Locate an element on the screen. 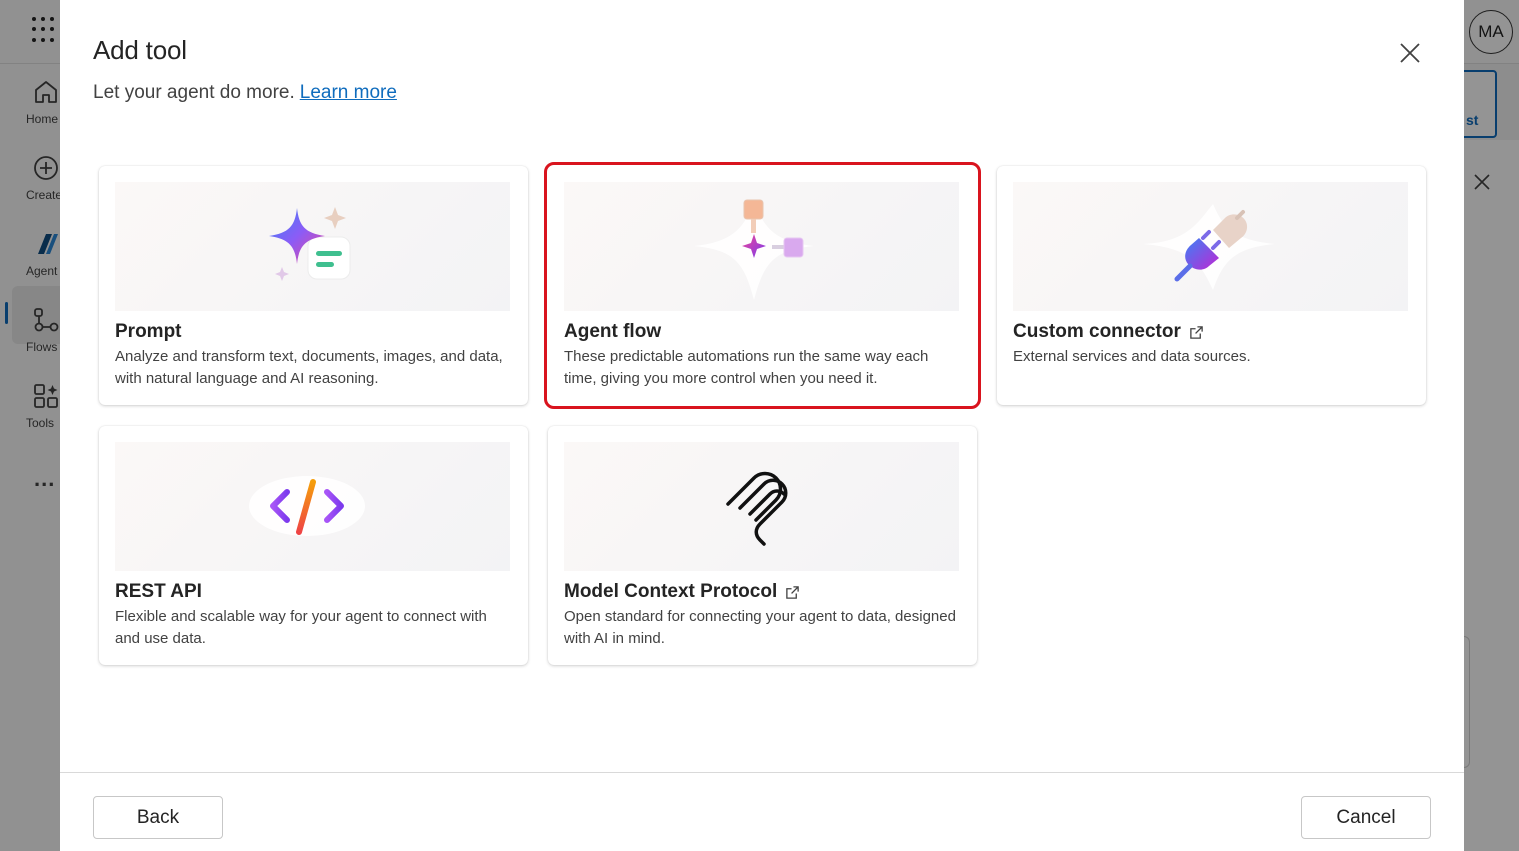  footer-divider is located at coordinates (762, 772).